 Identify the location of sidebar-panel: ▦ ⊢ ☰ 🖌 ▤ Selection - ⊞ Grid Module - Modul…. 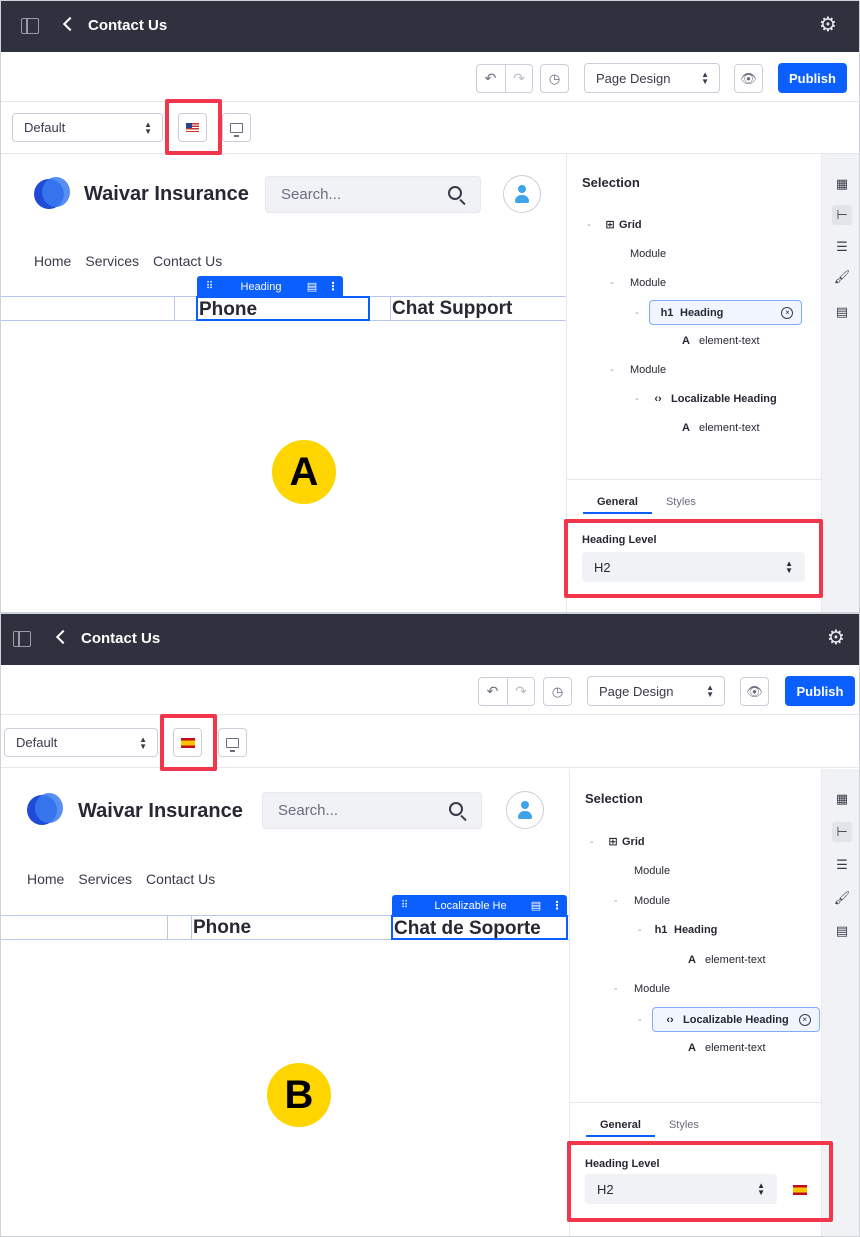
(713, 1002).